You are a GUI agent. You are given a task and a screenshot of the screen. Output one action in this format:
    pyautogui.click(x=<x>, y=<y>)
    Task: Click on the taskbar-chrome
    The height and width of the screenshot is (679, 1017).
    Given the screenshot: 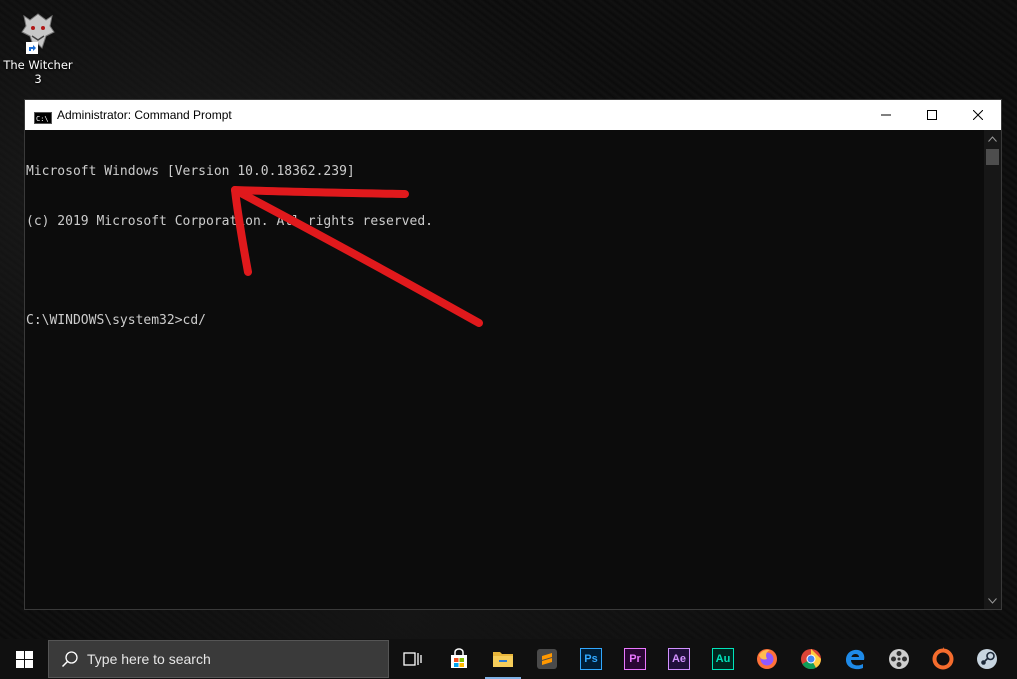 What is the action you would take?
    pyautogui.click(x=811, y=659)
    